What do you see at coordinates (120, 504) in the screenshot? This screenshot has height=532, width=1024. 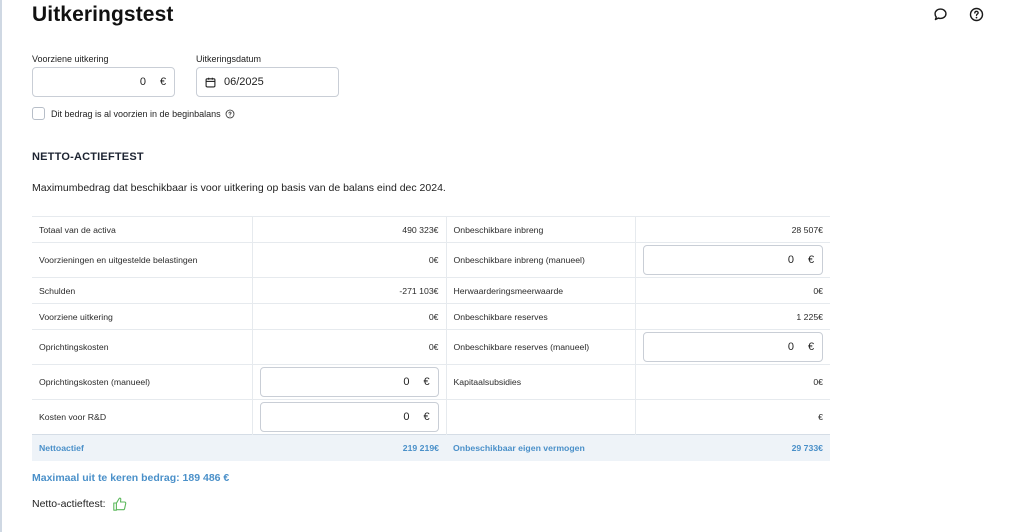 I see `thumbs-up-icon` at bounding box center [120, 504].